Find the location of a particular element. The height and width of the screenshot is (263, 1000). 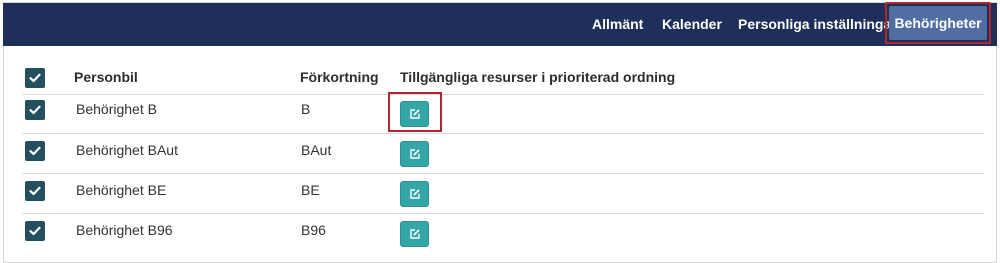

row-name: Behörighet B is located at coordinates (116, 109).